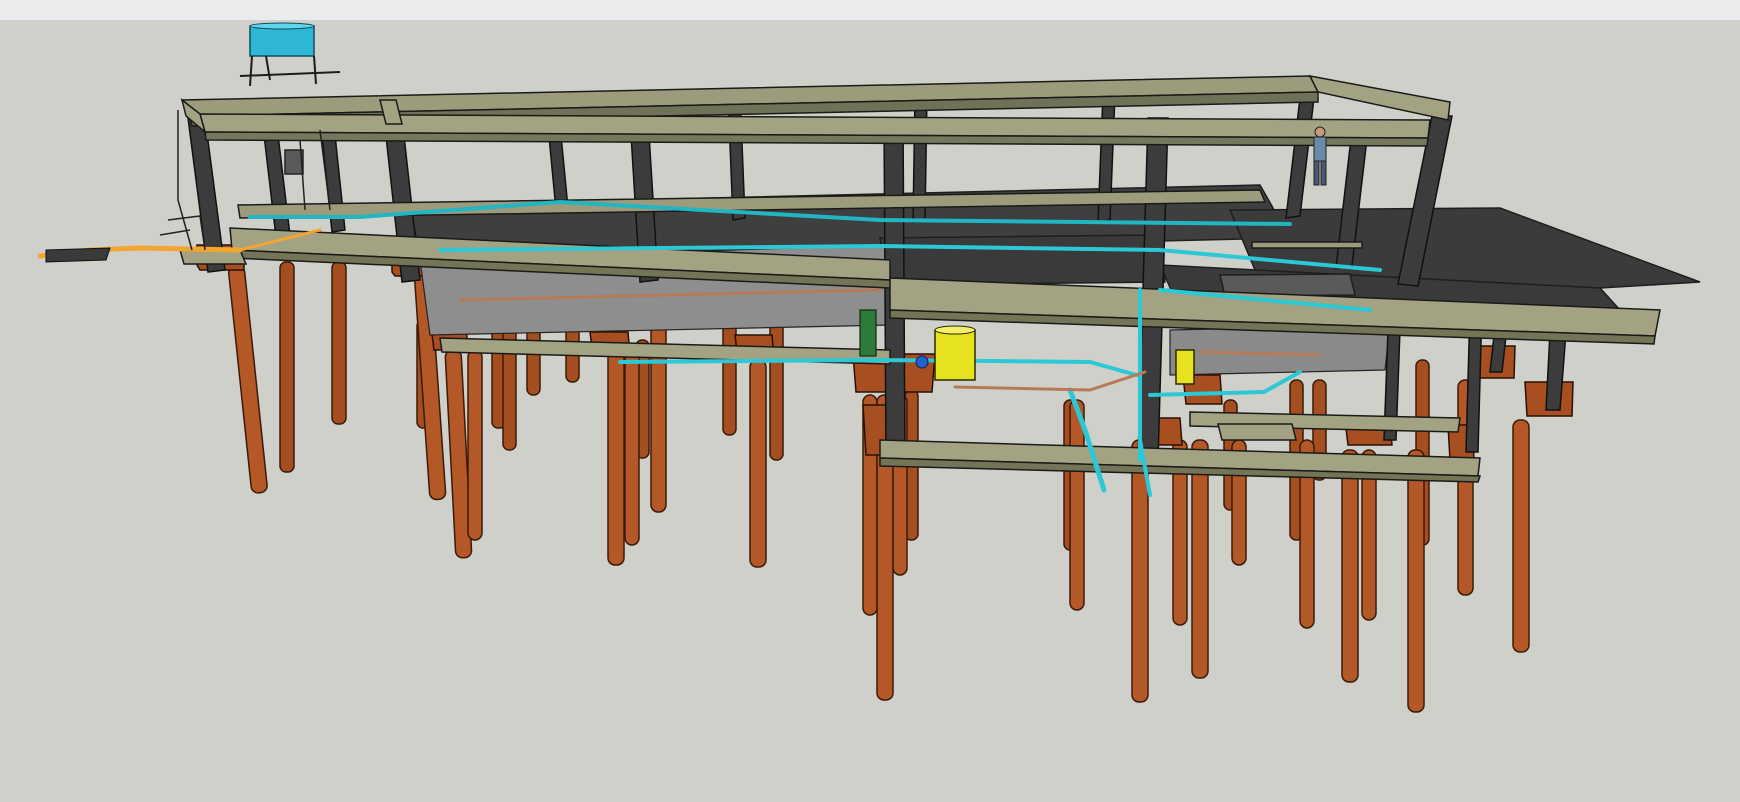 The height and width of the screenshot is (802, 1740). I want to click on roof-beams, so click(815, 110).